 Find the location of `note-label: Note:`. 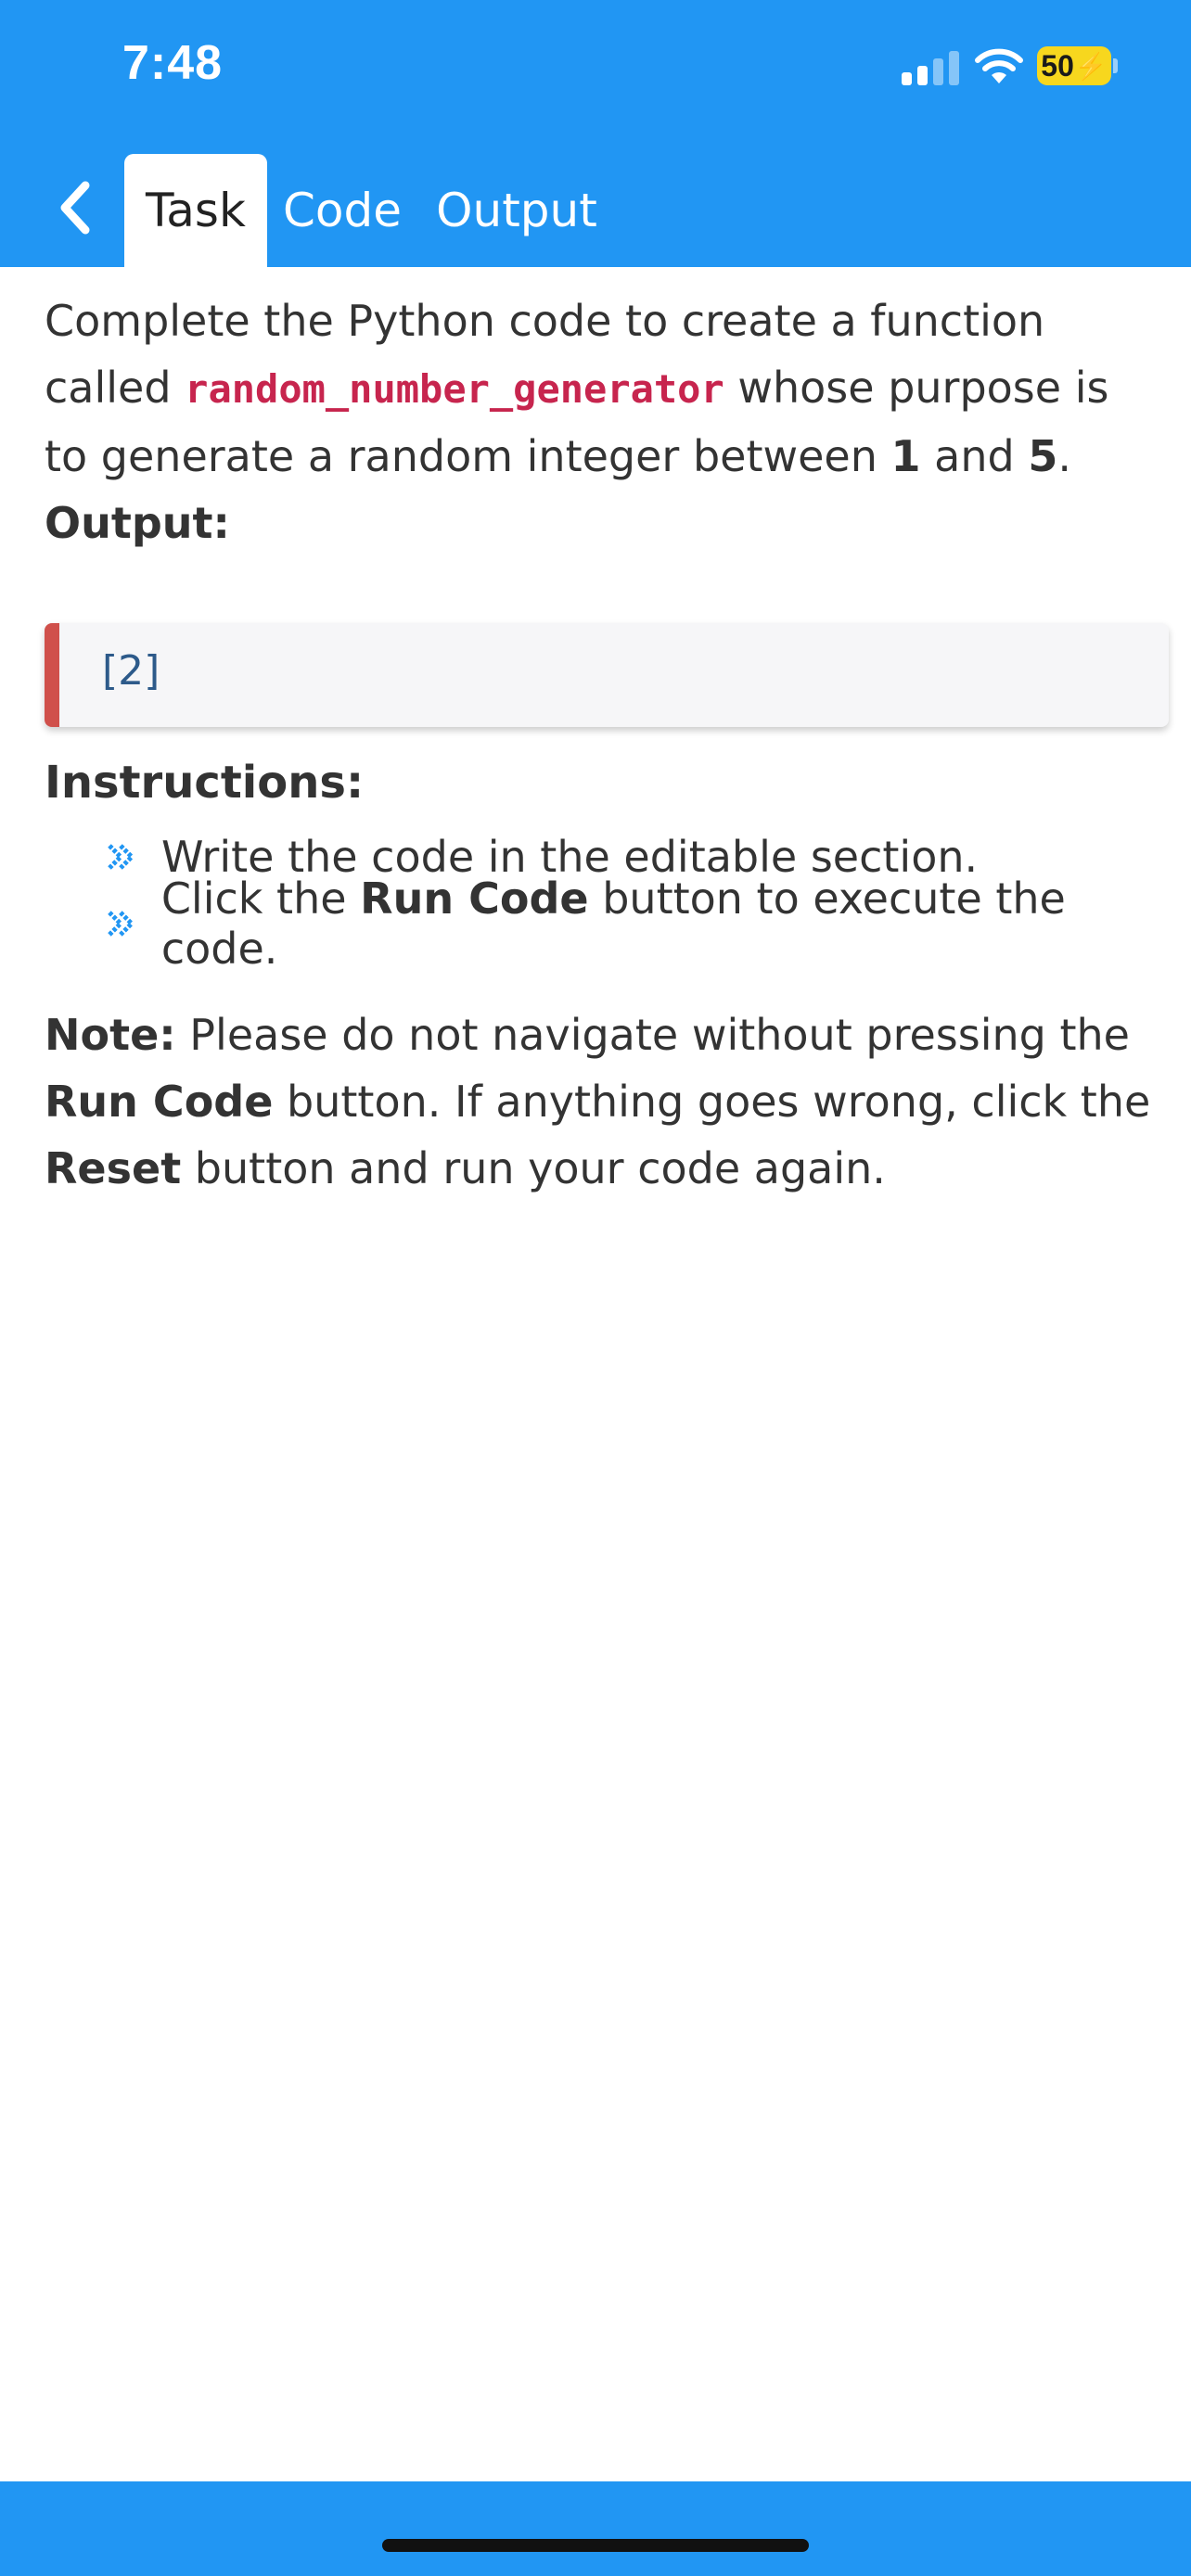

note-label: Note: is located at coordinates (111, 1035).